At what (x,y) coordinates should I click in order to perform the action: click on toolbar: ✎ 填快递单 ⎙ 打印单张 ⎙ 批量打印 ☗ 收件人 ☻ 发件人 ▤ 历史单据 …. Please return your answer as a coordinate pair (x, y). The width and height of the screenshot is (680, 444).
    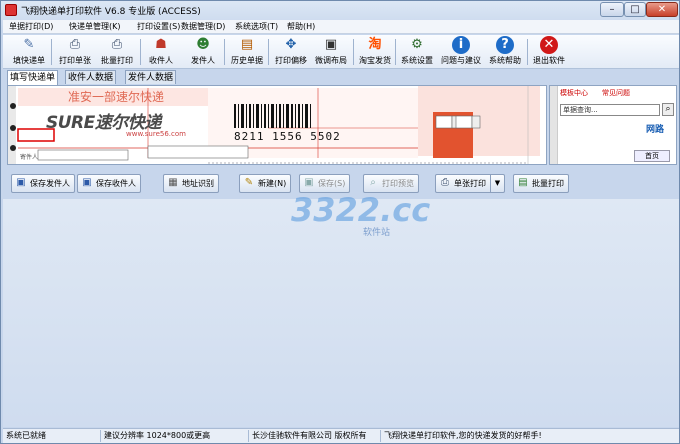
    Looking at the image, I should click on (341, 52).